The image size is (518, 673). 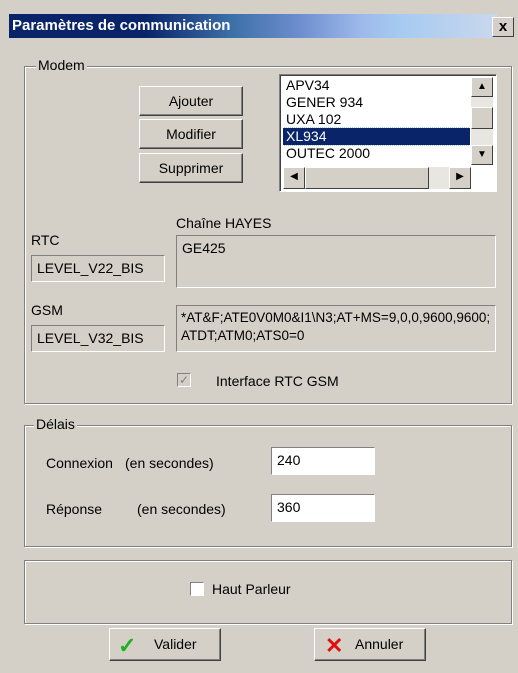 What do you see at coordinates (376, 85) in the screenshot?
I see `list-item: APV34` at bounding box center [376, 85].